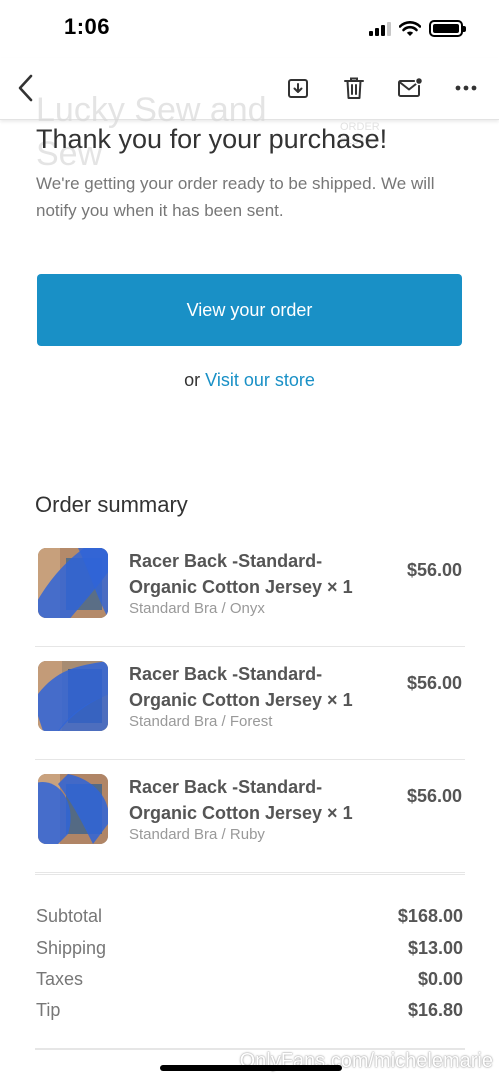  I want to click on total-value: $0.00, so click(440, 979).